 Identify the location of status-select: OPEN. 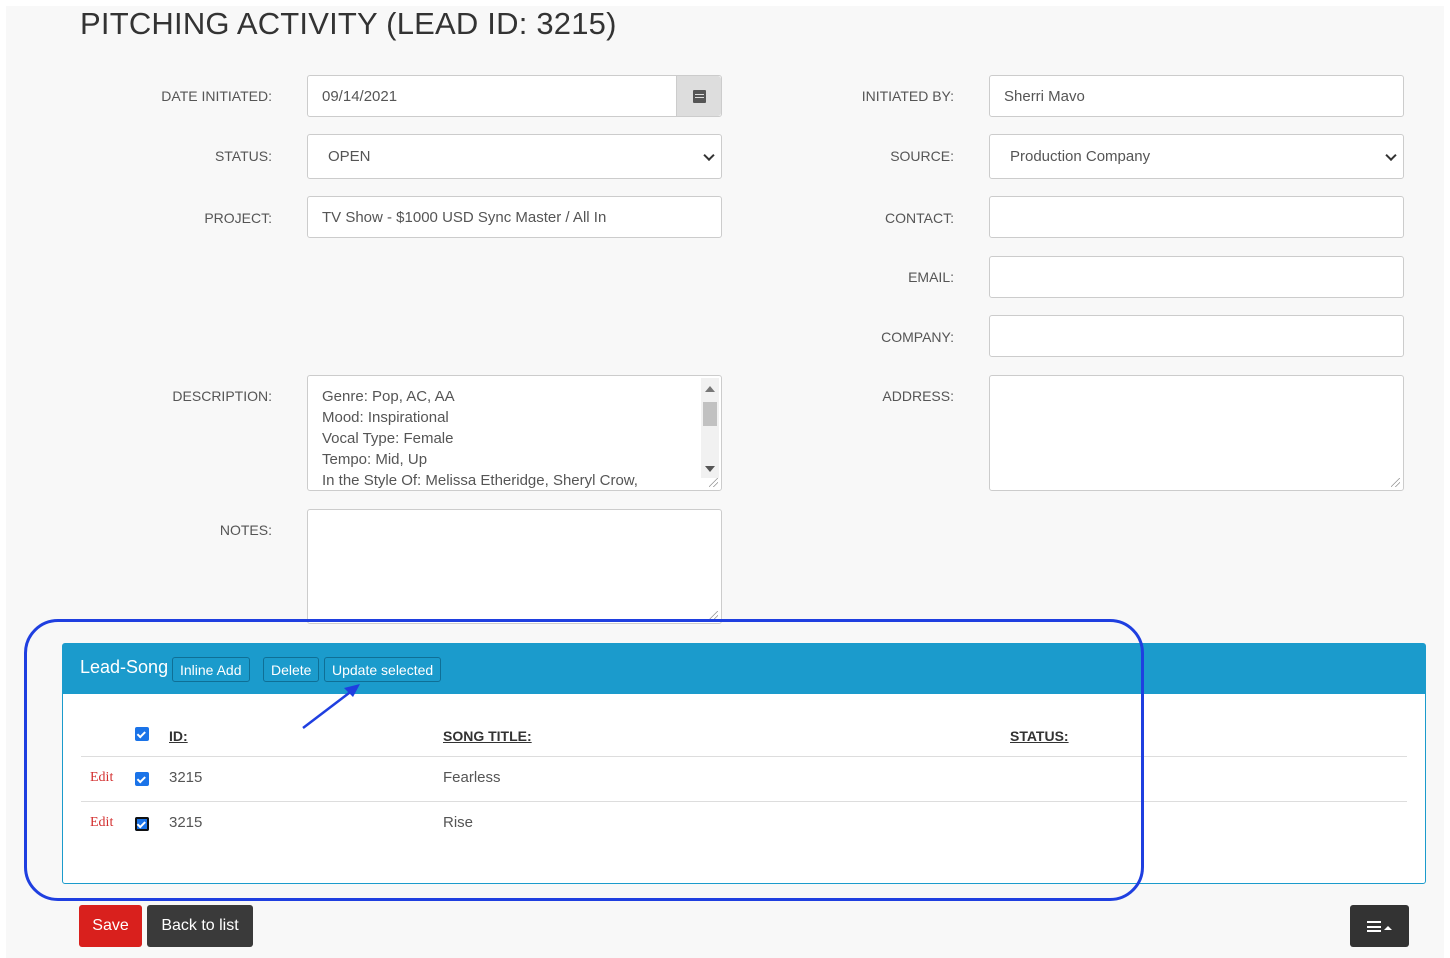
(514, 156).